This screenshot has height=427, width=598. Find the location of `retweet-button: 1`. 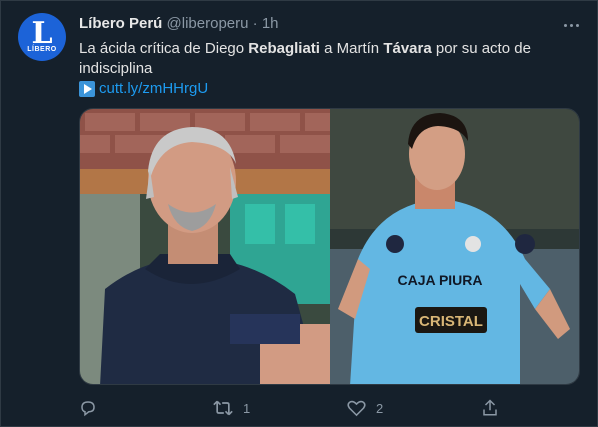

retweet-button: 1 is located at coordinates (231, 408).